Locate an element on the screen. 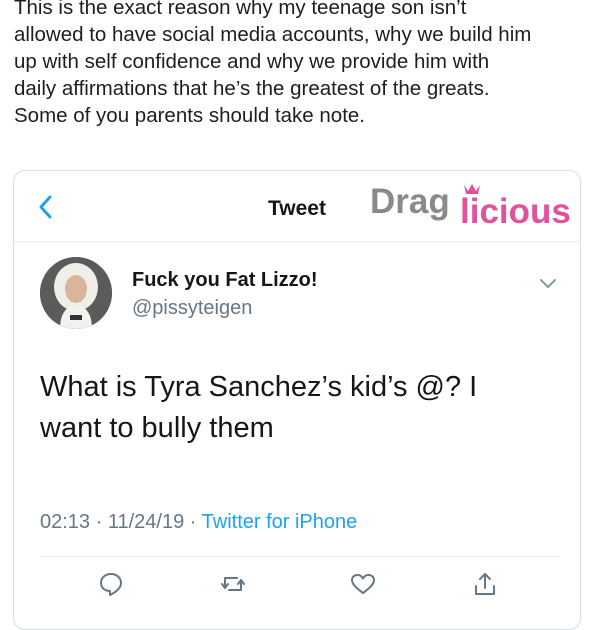  comment-icon is located at coordinates (111, 584).